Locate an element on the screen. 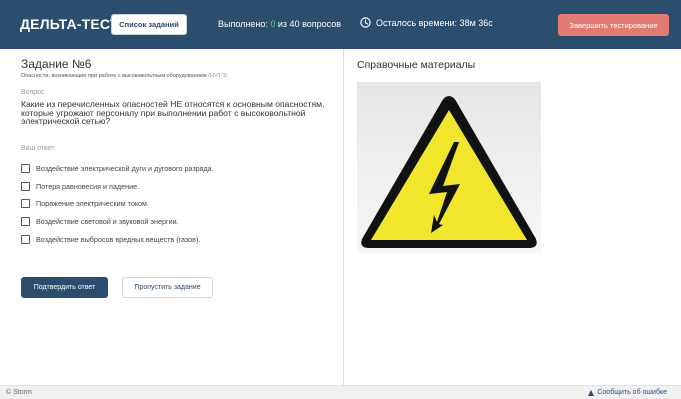 This screenshot has width=681, height=399. progress-indicator: Выполнено: 0 из 40 вопросов is located at coordinates (279, 24).